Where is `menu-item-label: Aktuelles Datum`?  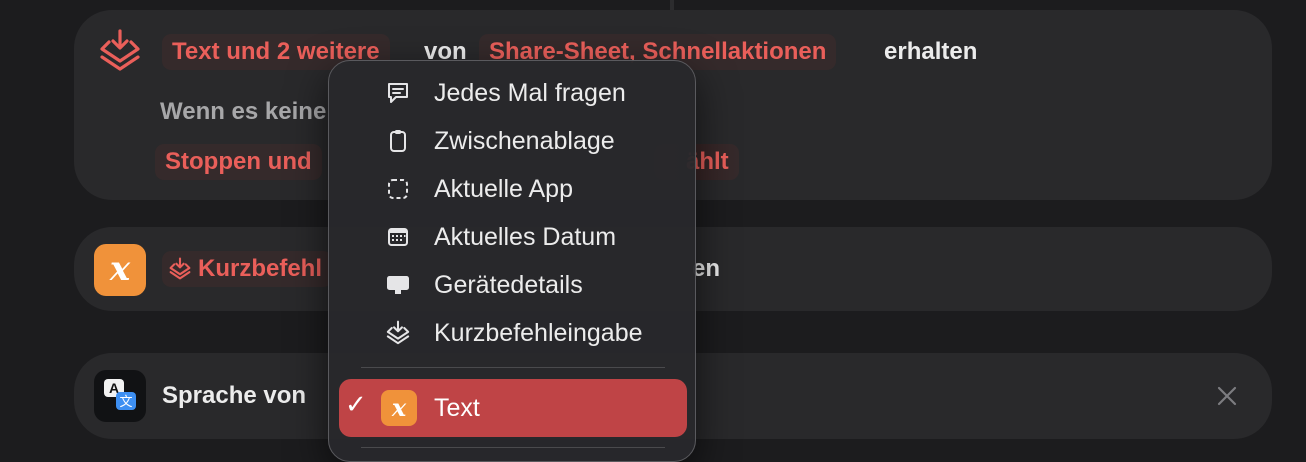
menu-item-label: Aktuelles Datum is located at coordinates (525, 237).